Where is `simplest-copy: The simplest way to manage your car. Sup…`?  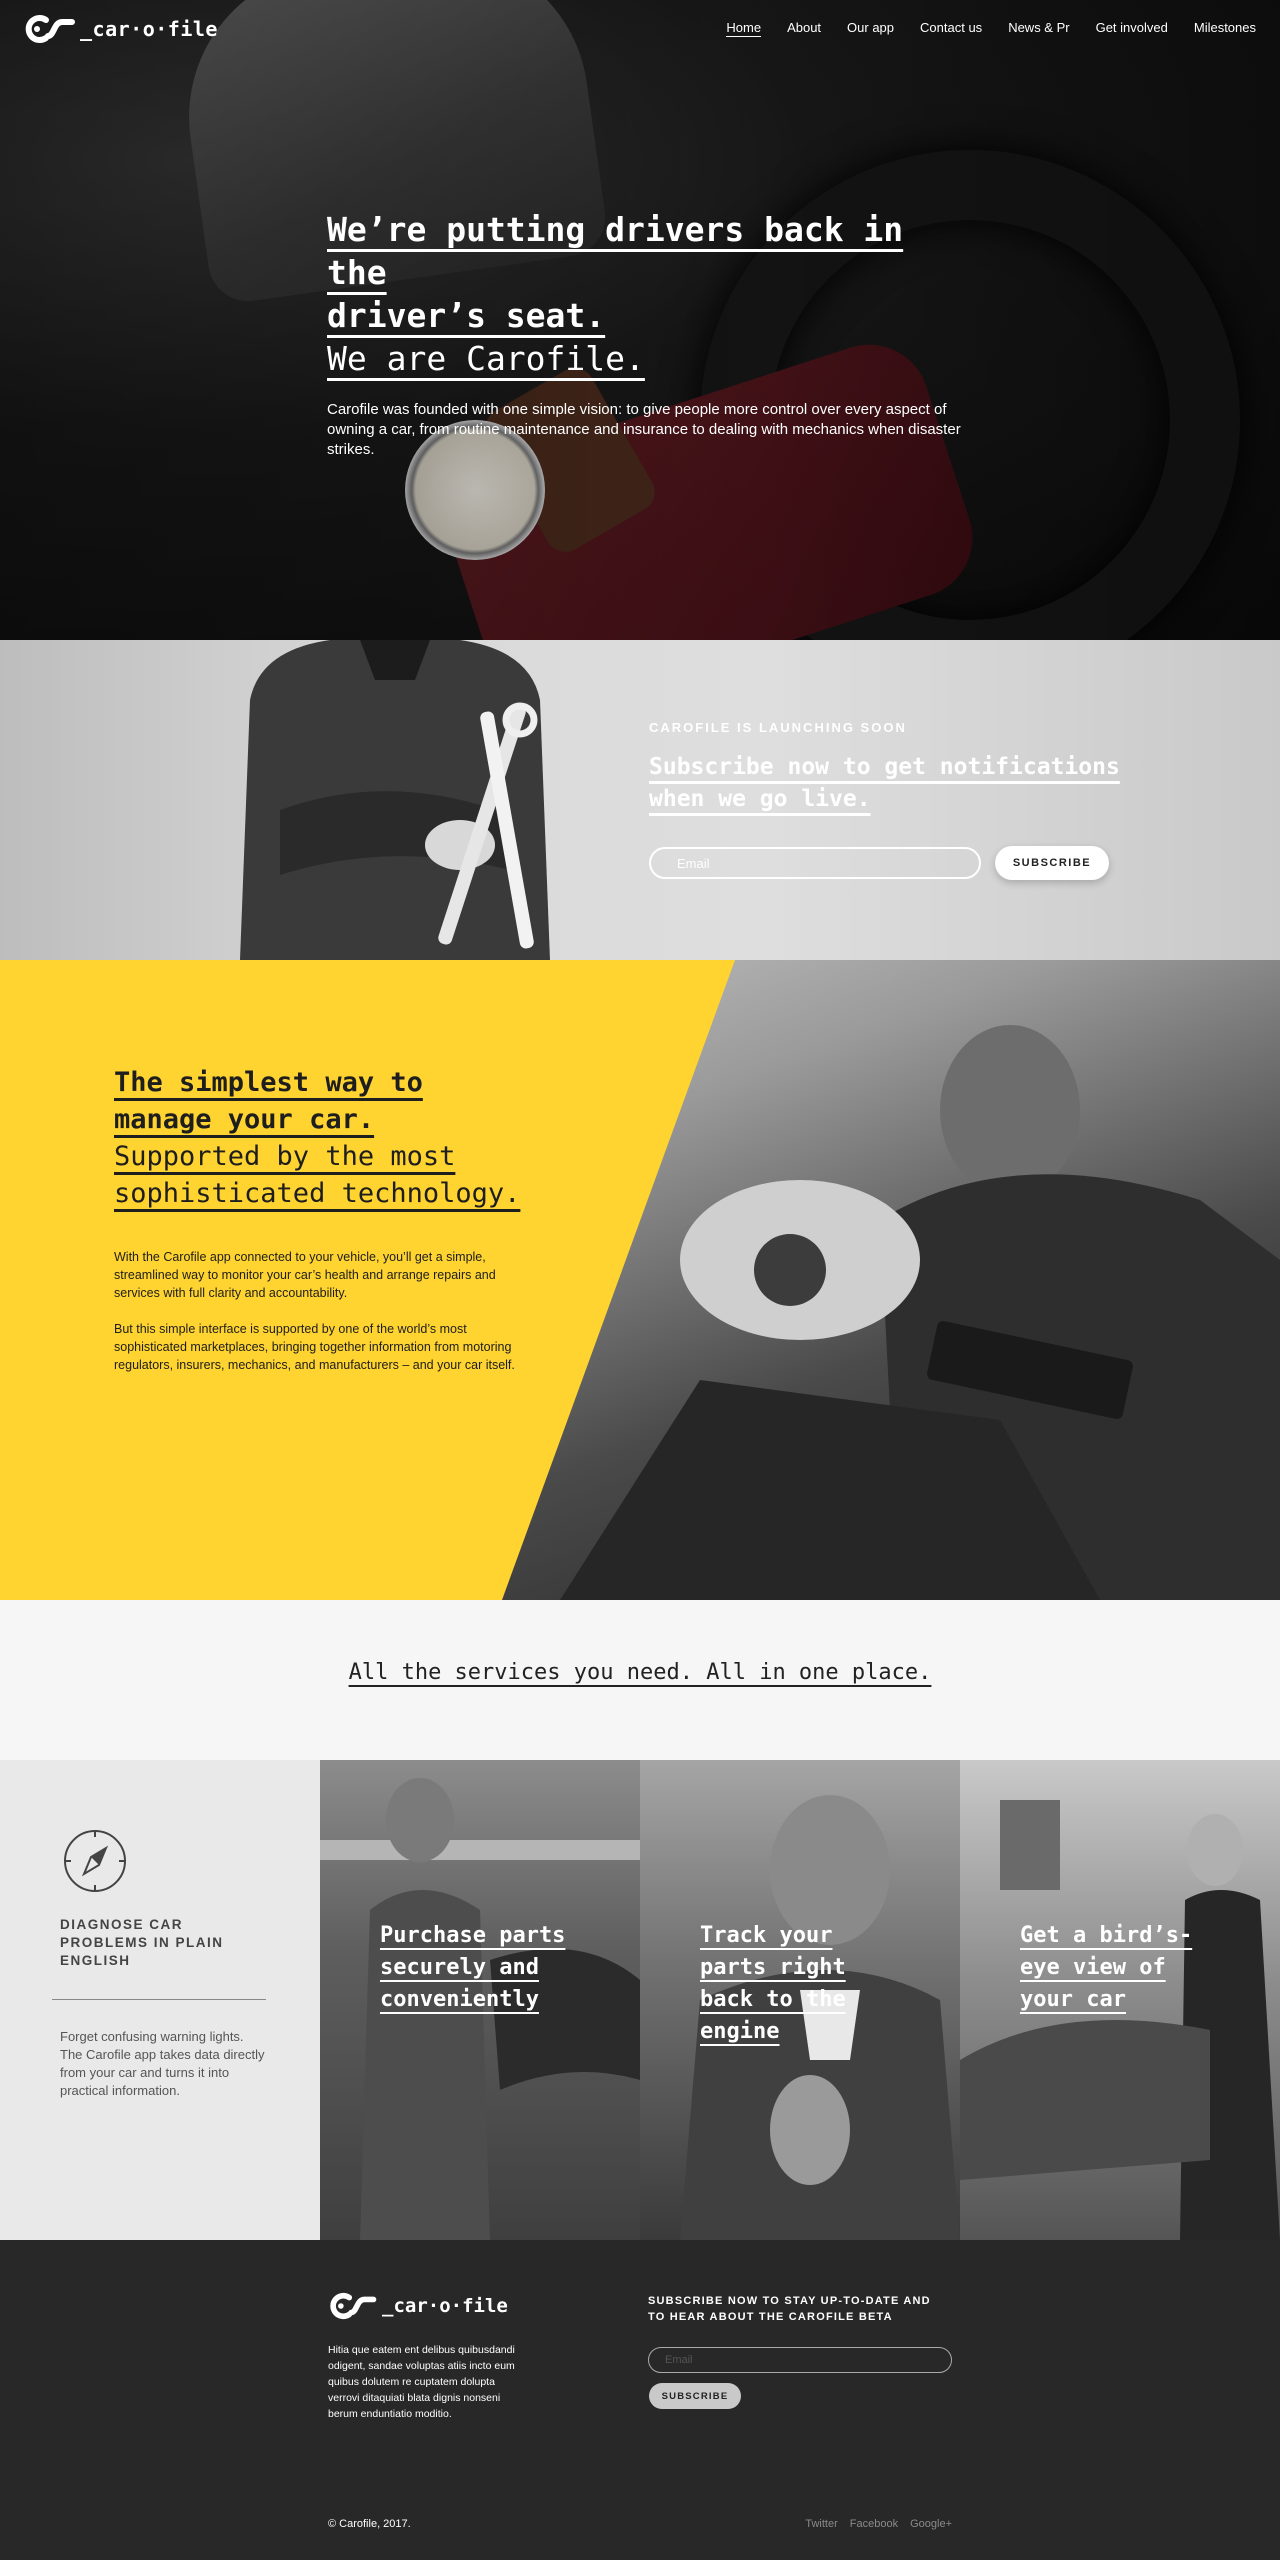 simplest-copy: The simplest way to manage your car. Sup… is located at coordinates (324, 1219).